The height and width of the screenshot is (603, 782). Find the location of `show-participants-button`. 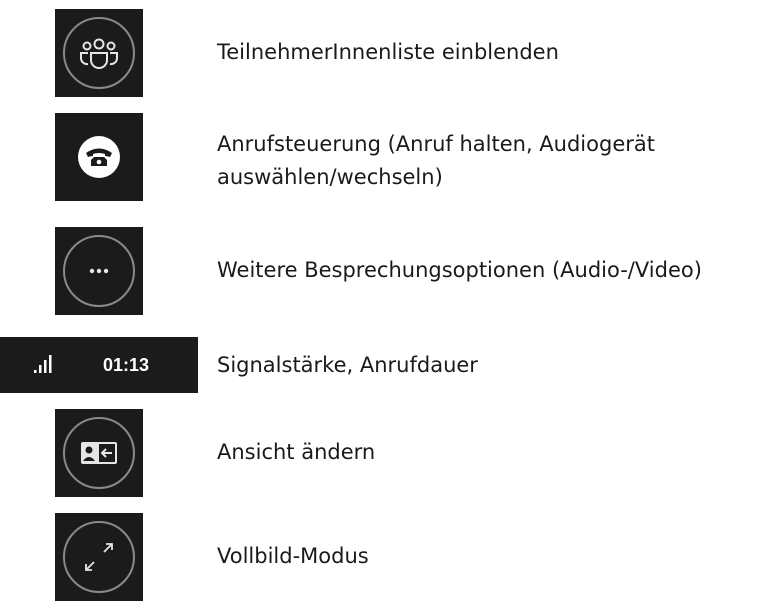

show-participants-button is located at coordinates (99, 53).